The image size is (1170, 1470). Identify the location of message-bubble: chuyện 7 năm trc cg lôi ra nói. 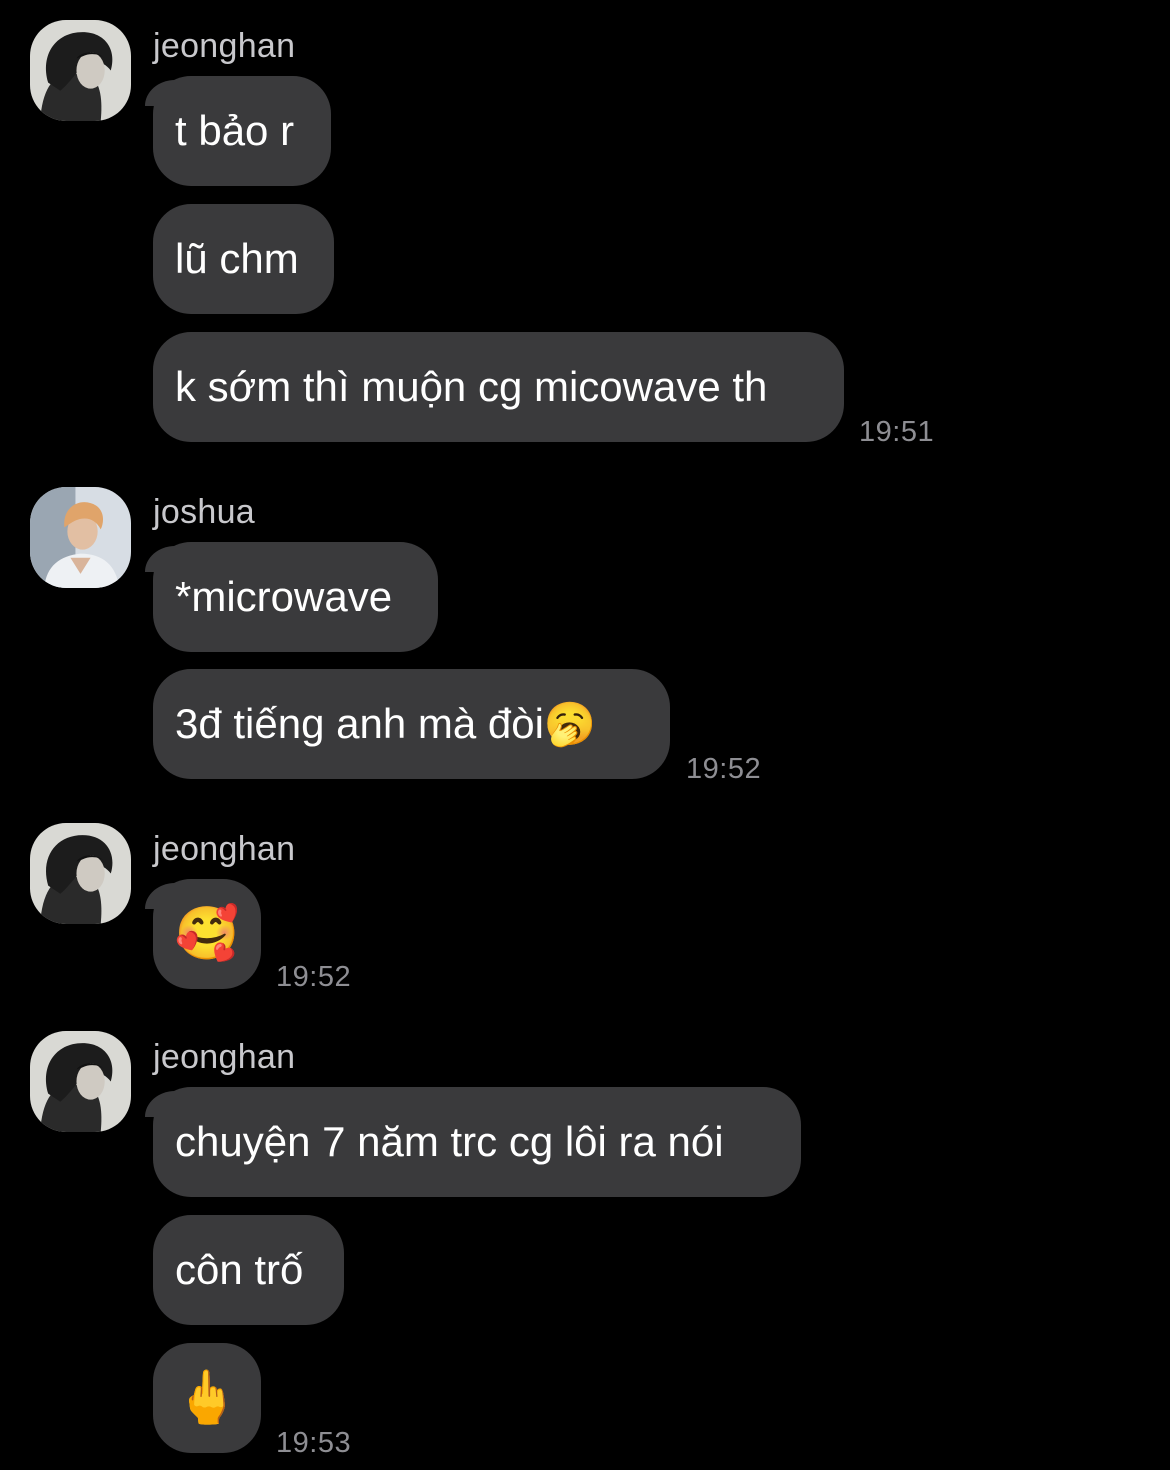
(473, 1142).